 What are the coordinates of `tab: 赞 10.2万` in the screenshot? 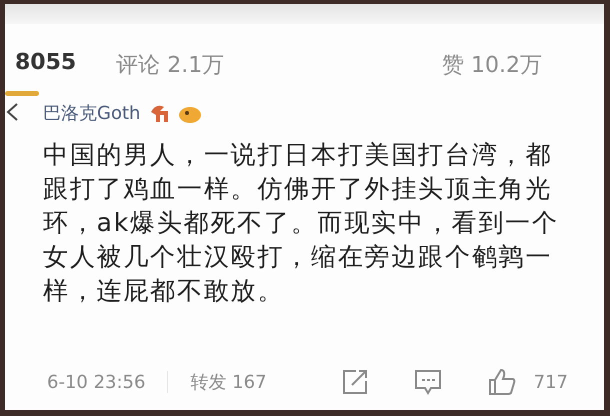 It's located at (492, 65).